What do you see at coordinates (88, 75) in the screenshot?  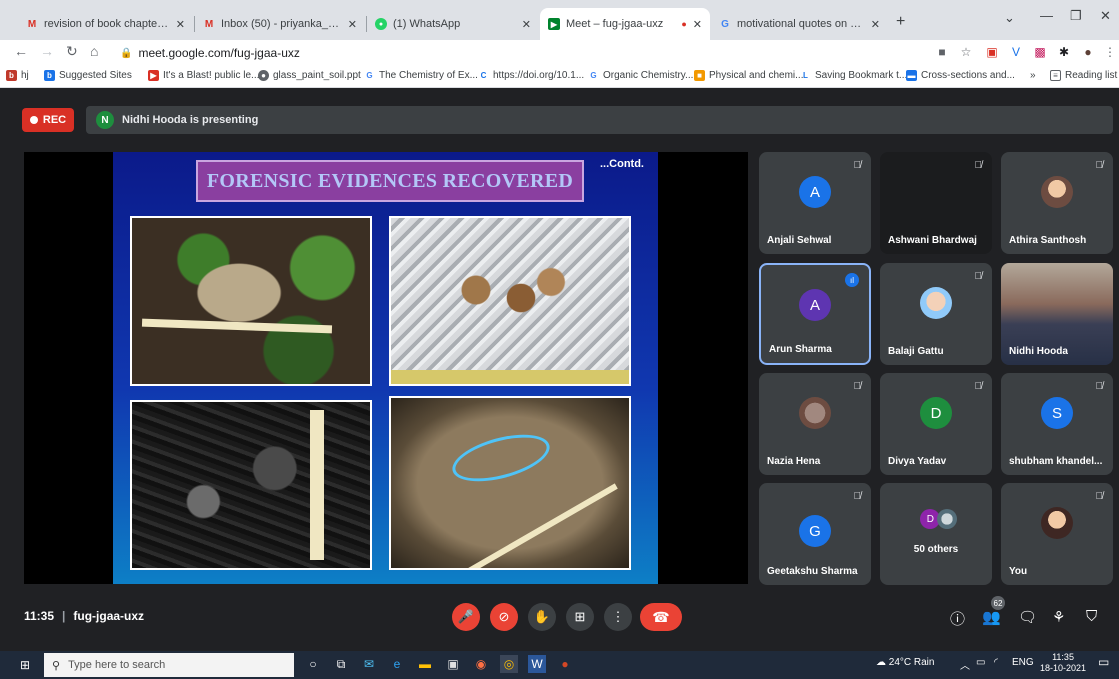 I see `bookmark-suggested-sites: b Suggested Sites` at bounding box center [88, 75].